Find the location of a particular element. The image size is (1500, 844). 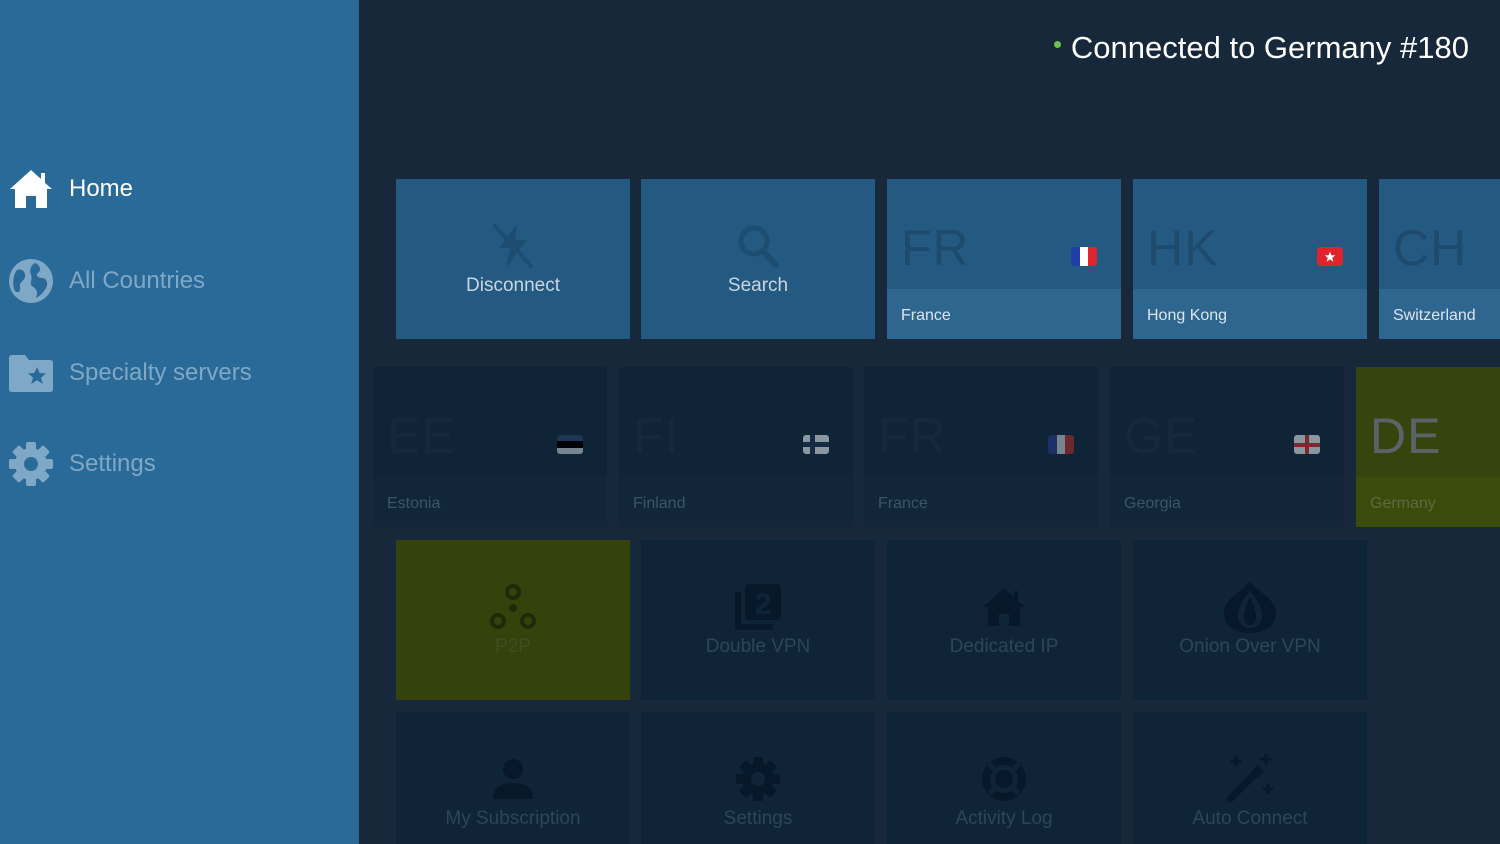

sidebar-item-home: Home is located at coordinates (179, 189).